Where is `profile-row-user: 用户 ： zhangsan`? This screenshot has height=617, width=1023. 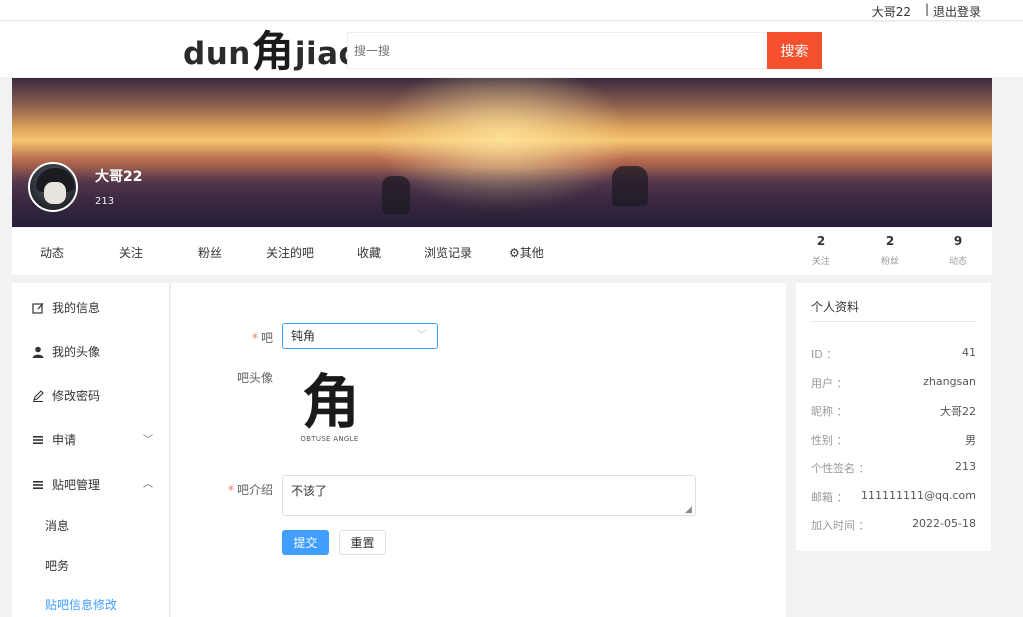 profile-row-user: 用户 ： zhangsan is located at coordinates (893, 382).